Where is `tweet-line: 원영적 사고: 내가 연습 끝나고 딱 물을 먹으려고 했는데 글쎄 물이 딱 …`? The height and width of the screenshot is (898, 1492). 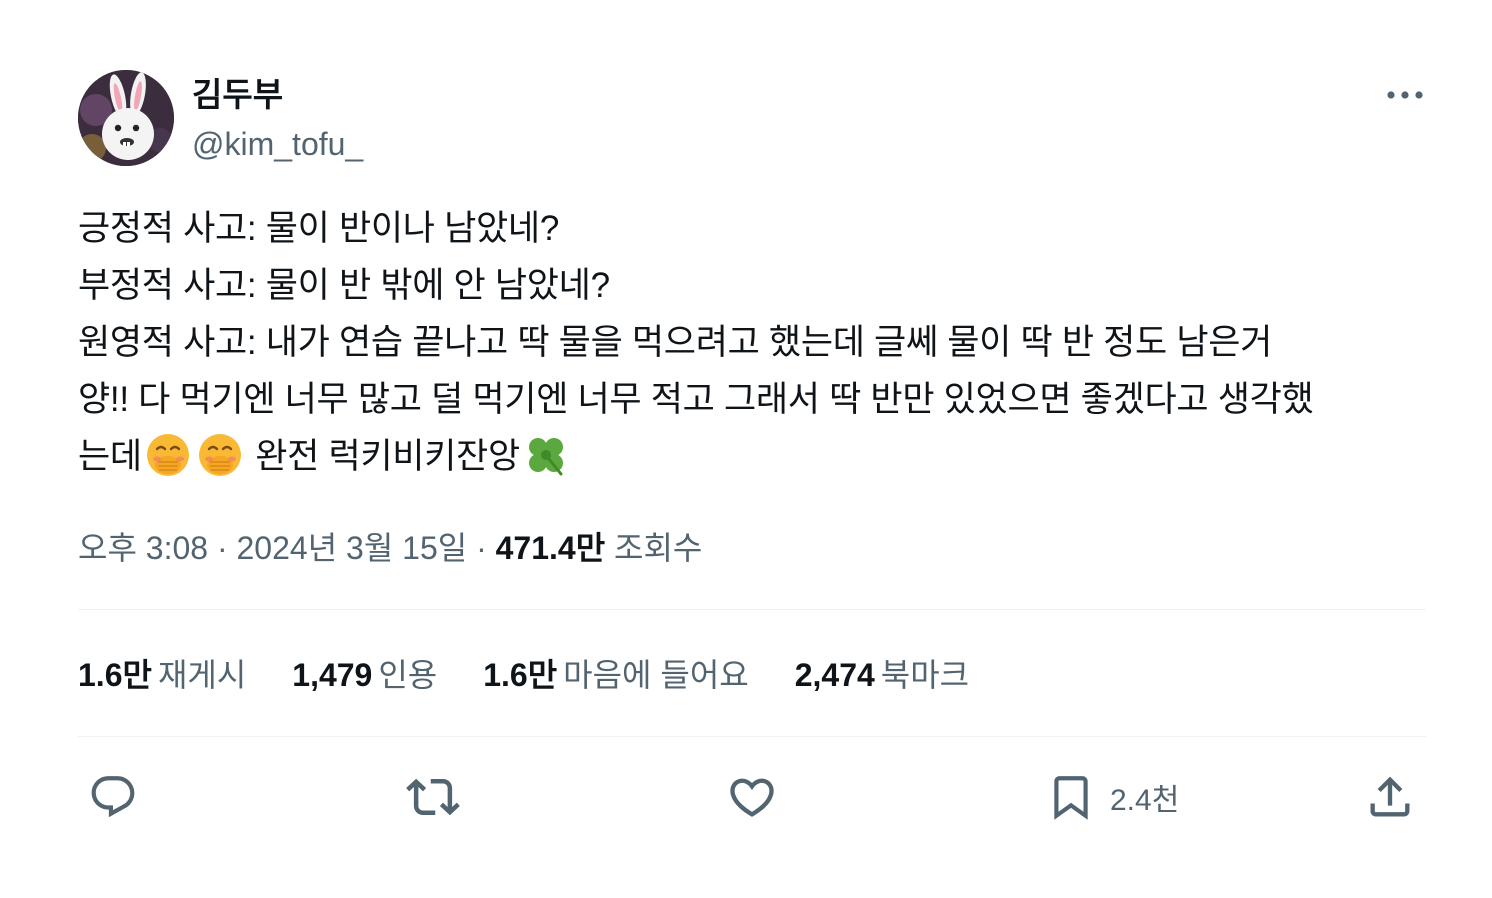
tweet-line: 원영적 사고: 내가 연습 끝나고 딱 물을 먹으려고 했는데 글쎄 물이 딱 … is located at coordinates (675, 342).